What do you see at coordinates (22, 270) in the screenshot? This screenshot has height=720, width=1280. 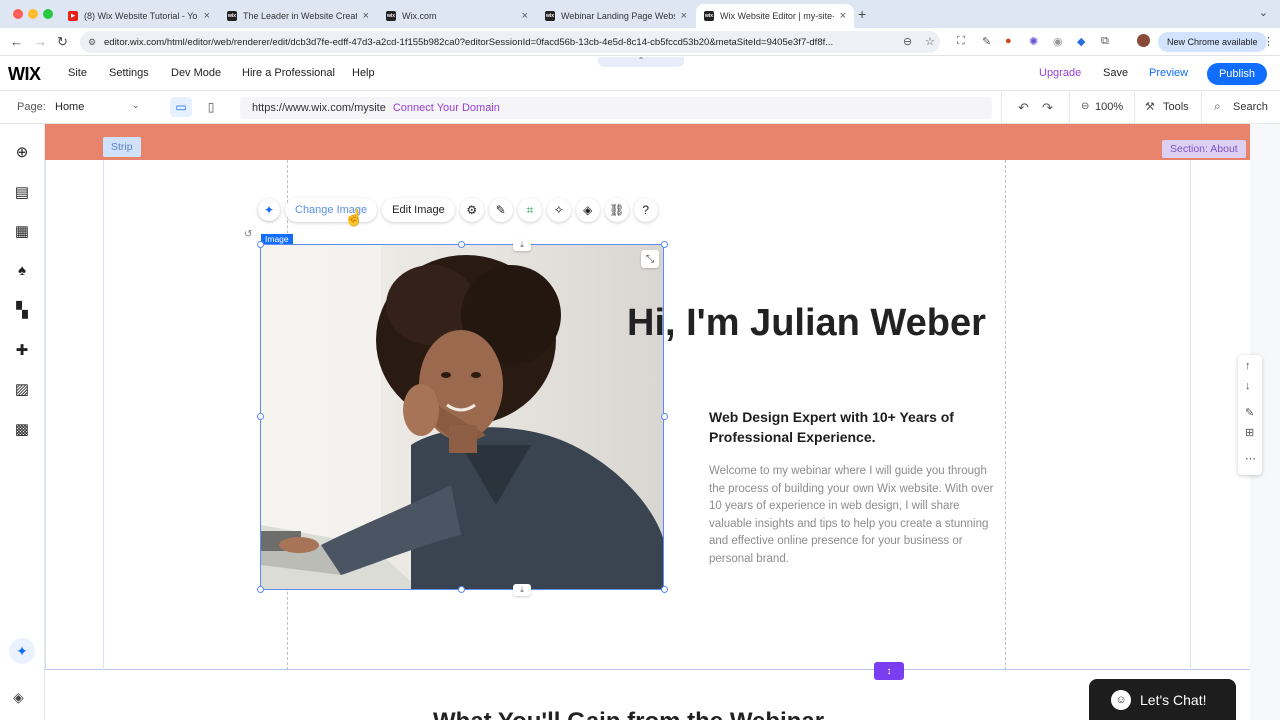 I see `site-design-icon: ♠` at bounding box center [22, 270].